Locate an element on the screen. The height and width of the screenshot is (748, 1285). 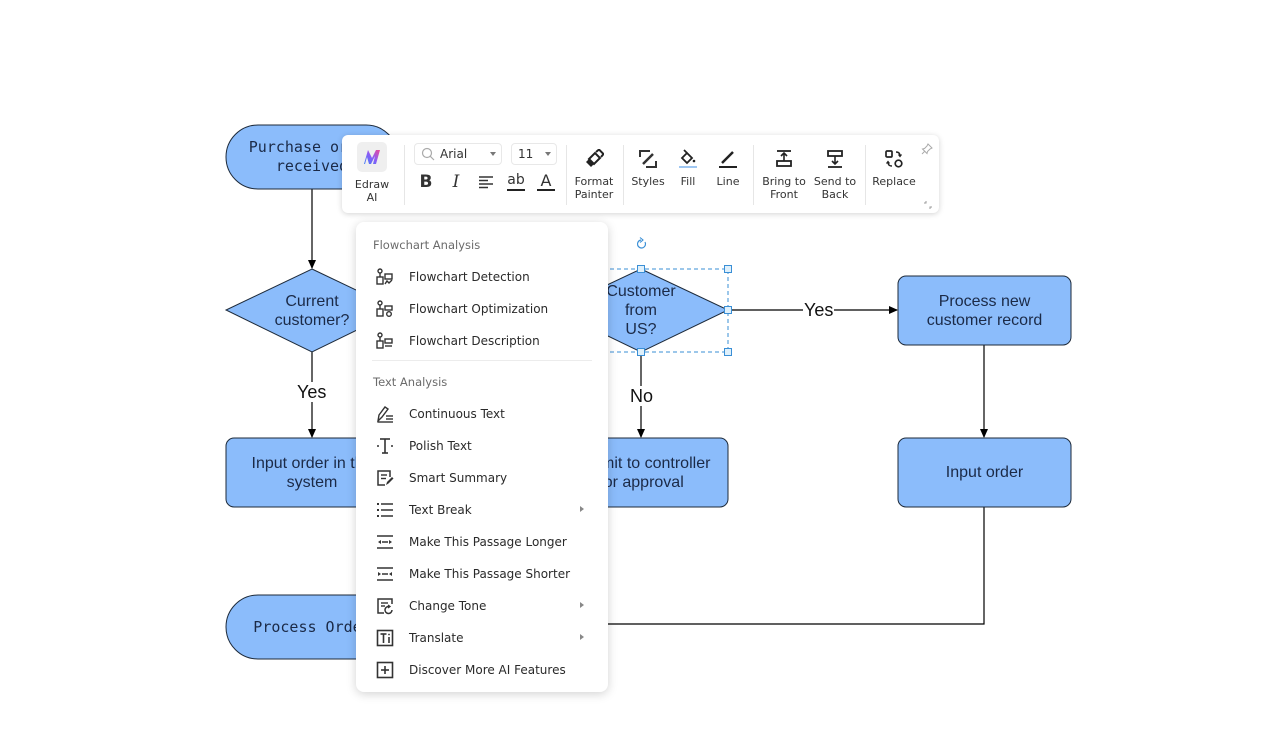
menu-item-smart-summary: Smart Summary is located at coordinates (482, 478).